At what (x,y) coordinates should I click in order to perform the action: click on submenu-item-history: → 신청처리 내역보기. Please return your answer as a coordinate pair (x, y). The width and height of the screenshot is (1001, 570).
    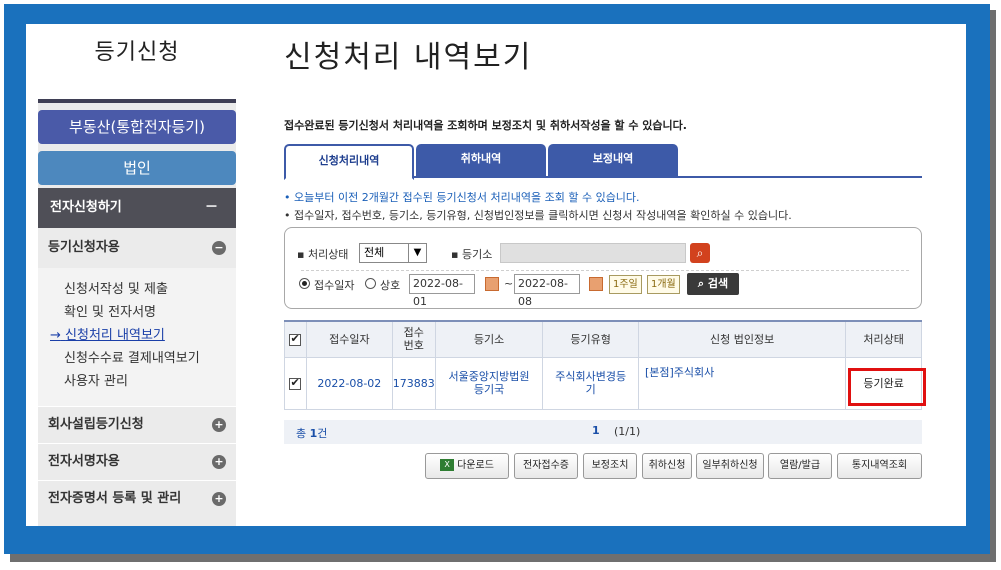
    Looking at the image, I should click on (107, 333).